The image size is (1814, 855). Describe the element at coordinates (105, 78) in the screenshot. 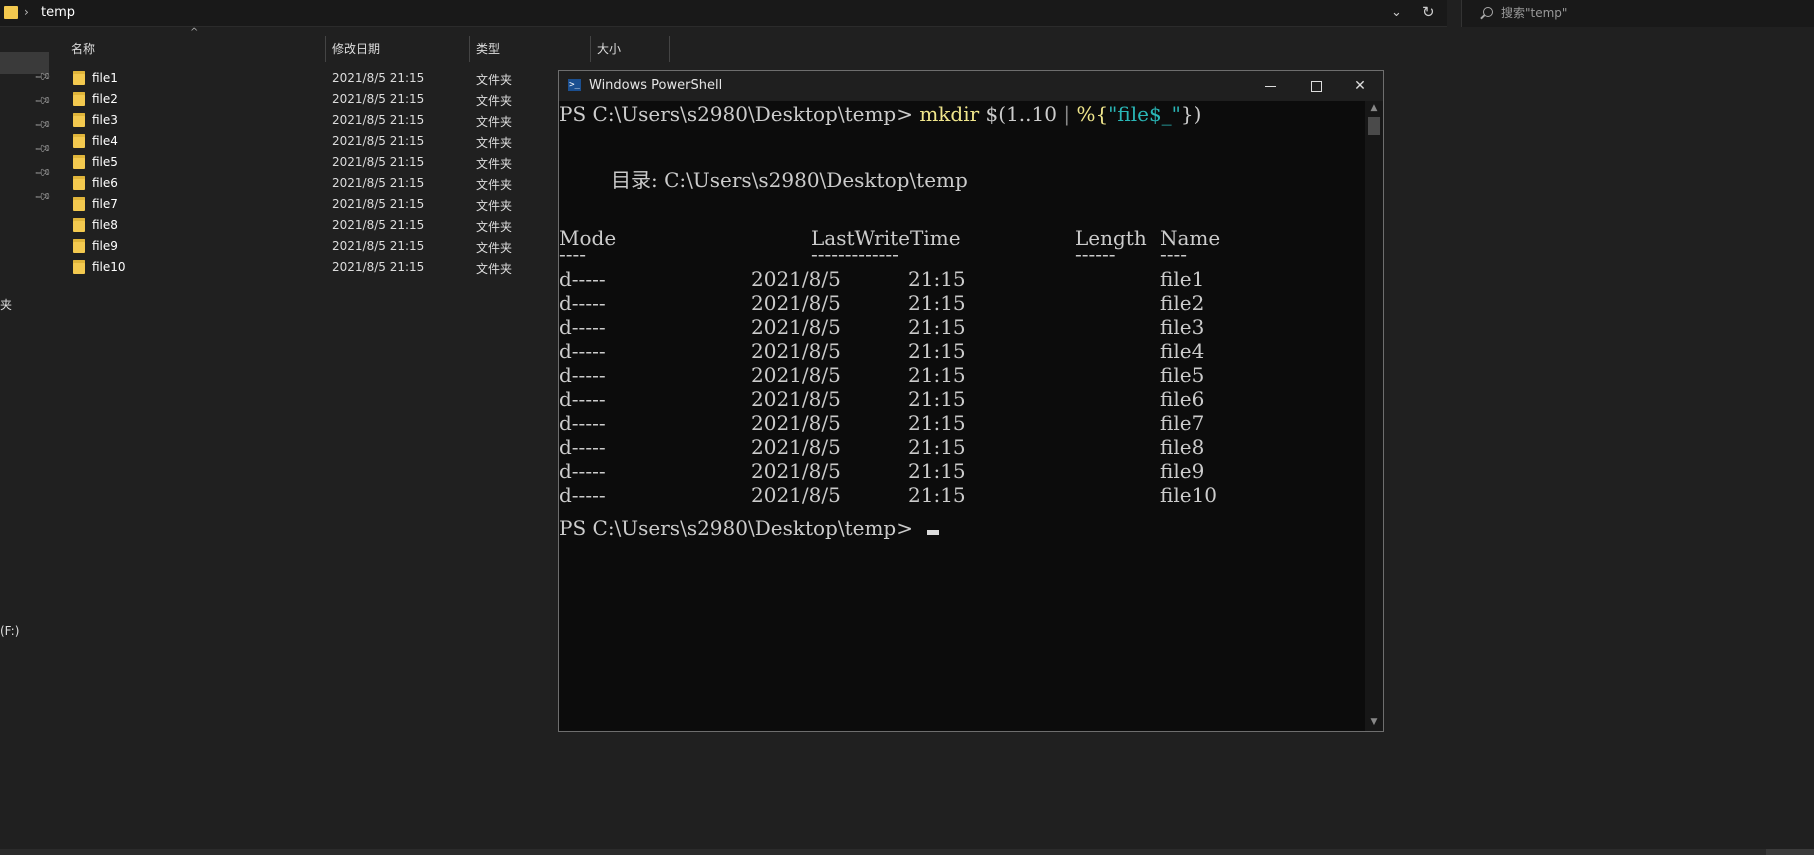

I see `file-name: file1` at that location.